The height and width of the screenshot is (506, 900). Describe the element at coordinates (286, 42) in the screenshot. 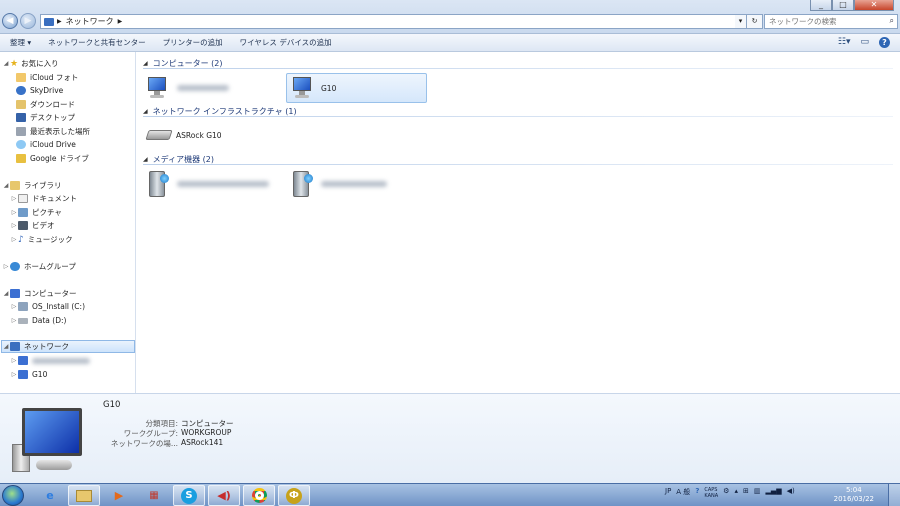

I see `add-wireless-device-button: ワイヤレス デバイスの追加` at that location.